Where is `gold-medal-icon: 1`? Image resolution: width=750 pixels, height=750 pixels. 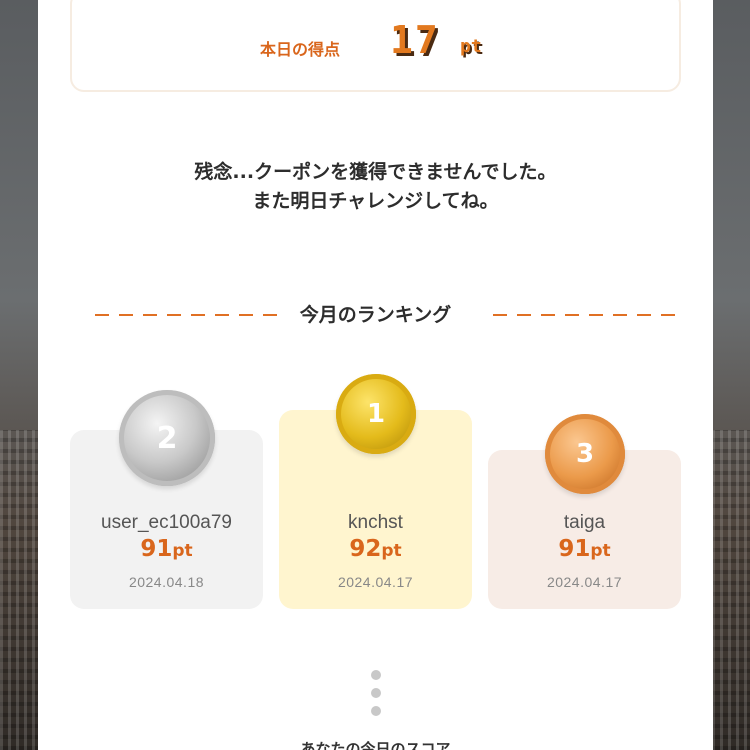
gold-medal-icon: 1 is located at coordinates (376, 414).